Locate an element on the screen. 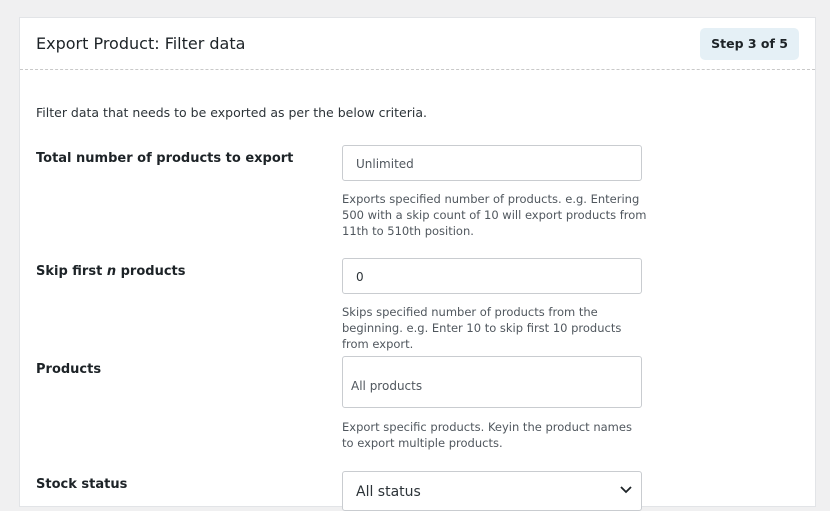 The width and height of the screenshot is (830, 511). skip-label-after: products is located at coordinates (151, 271).